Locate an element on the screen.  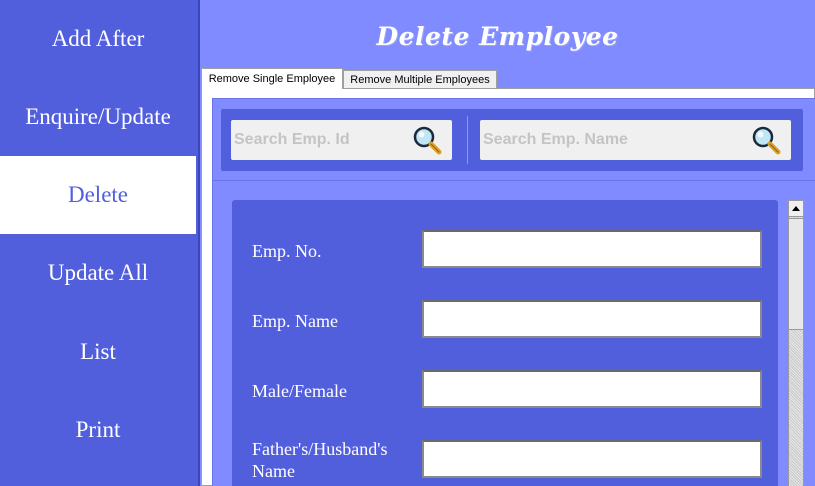
sidebar-item-enquire-update: Enquire/Update is located at coordinates (98, 117).